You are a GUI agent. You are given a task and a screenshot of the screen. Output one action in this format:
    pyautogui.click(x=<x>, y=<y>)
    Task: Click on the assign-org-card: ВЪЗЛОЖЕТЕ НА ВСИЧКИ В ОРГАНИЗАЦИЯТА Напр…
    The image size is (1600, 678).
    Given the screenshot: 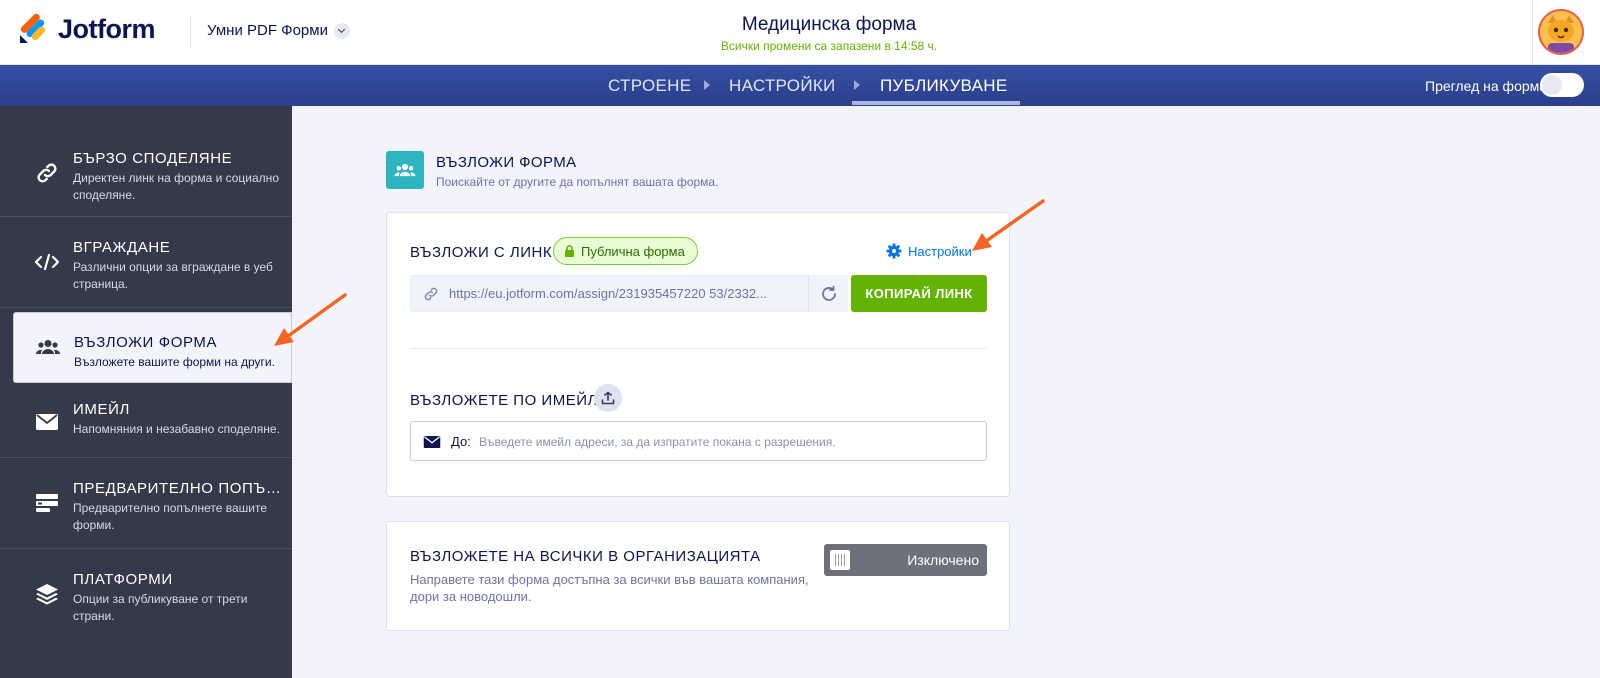 What is the action you would take?
    pyautogui.click(x=698, y=576)
    